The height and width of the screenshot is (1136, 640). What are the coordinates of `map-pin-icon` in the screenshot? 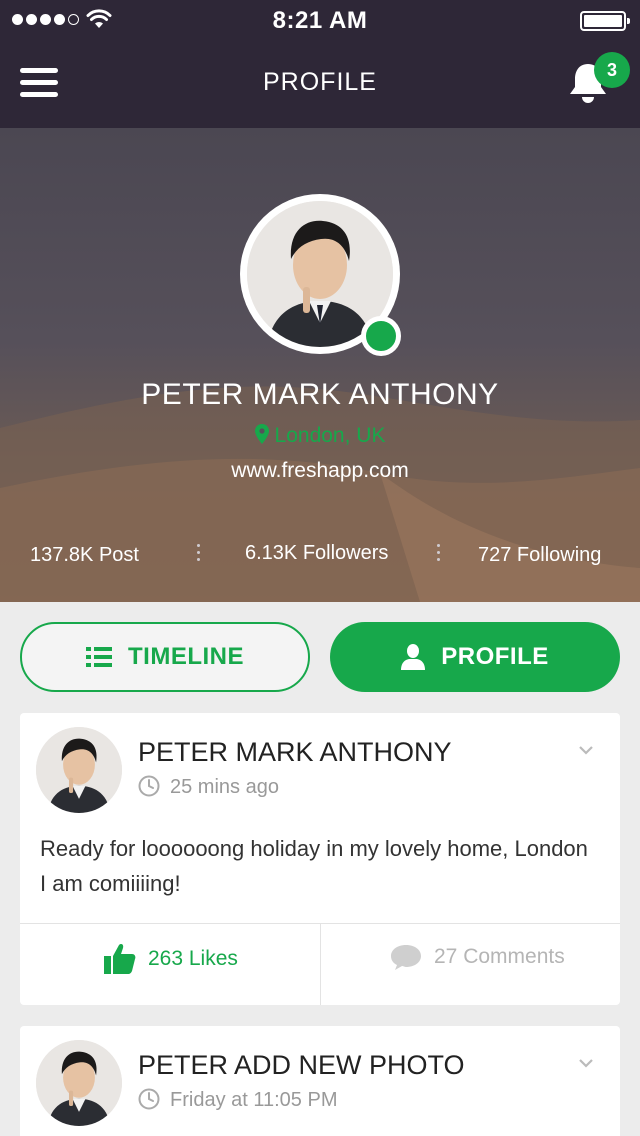 It's located at (261, 434).